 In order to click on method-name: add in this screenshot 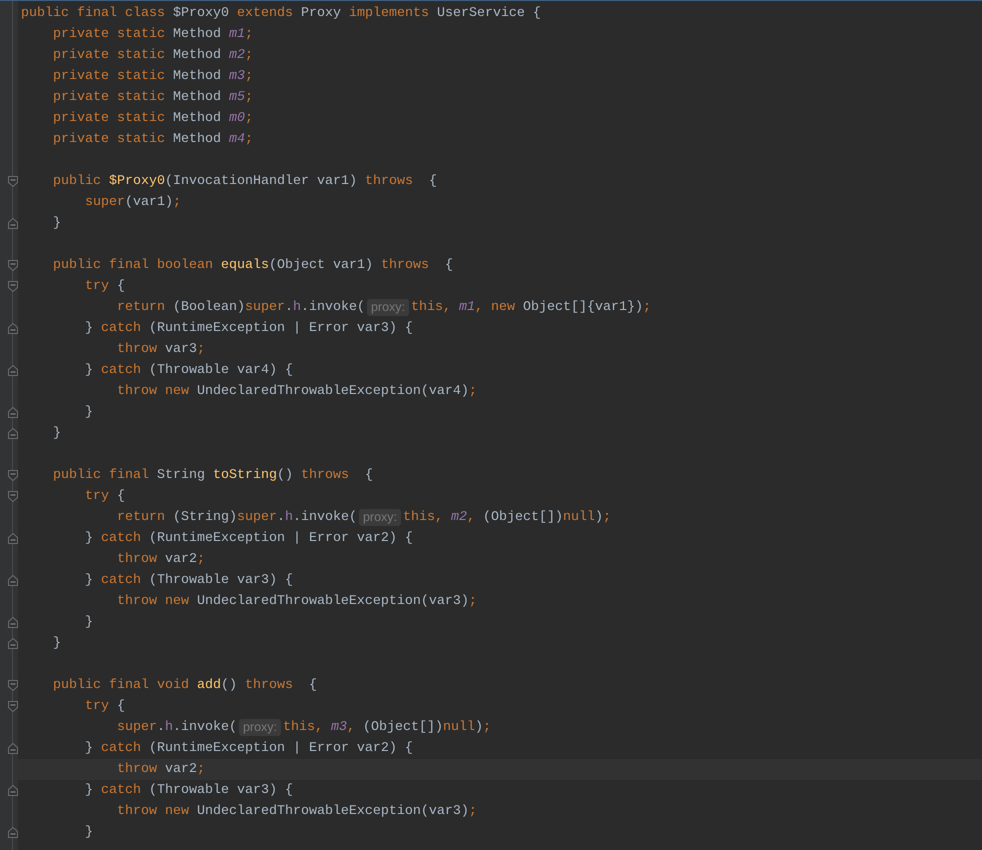, I will do `click(208, 686)`.